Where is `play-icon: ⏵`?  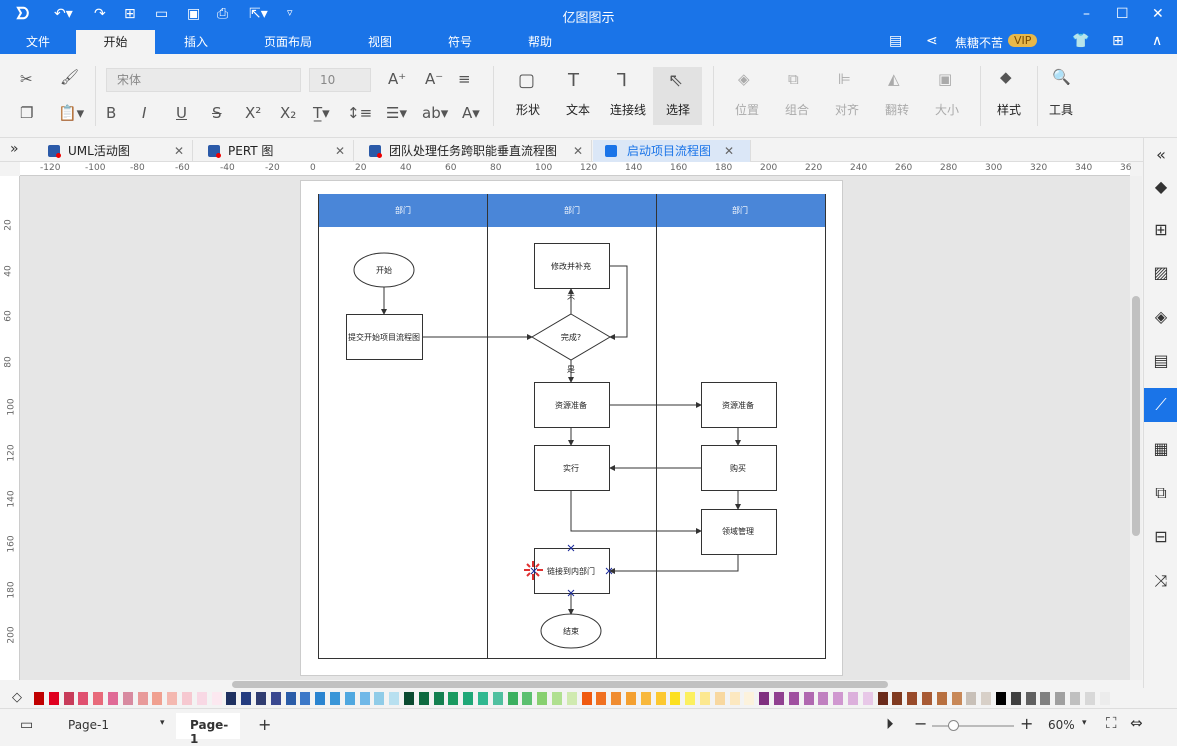 play-icon: ⏵ is located at coordinates (890, 724).